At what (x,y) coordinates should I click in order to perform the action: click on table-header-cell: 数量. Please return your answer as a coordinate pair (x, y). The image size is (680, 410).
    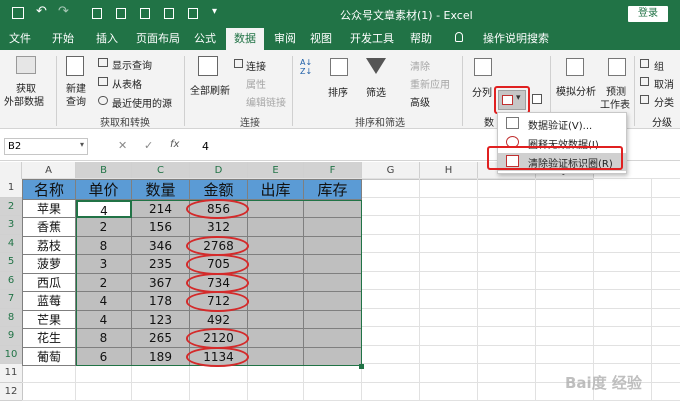
    Looking at the image, I should click on (161, 189).